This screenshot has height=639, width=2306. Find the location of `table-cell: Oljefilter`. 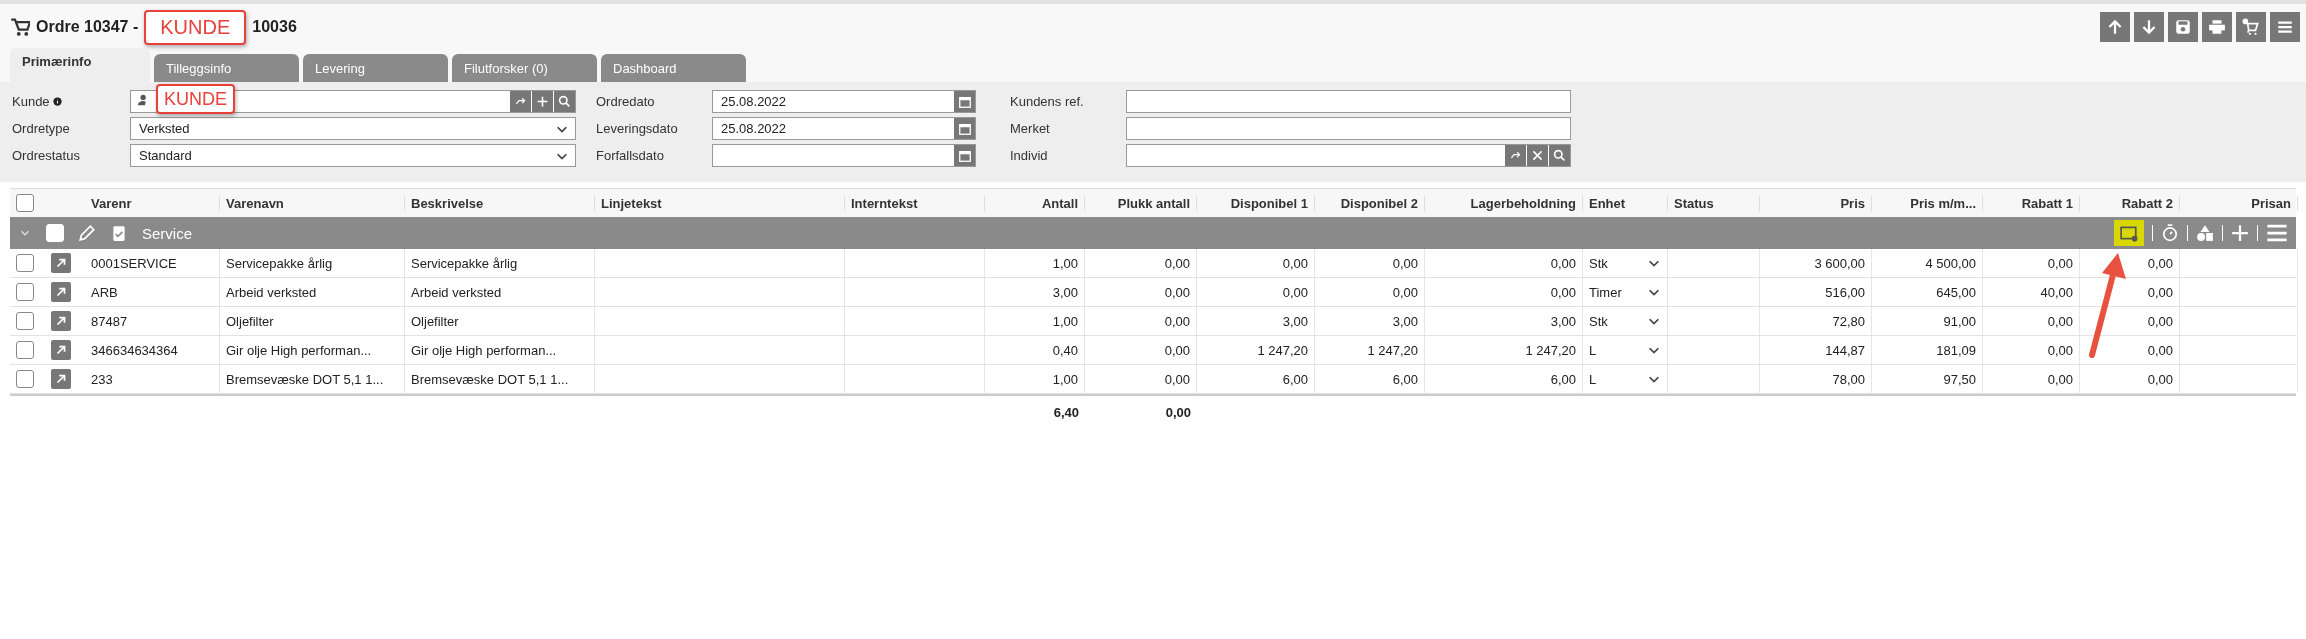

table-cell: Oljefilter is located at coordinates (312, 321).